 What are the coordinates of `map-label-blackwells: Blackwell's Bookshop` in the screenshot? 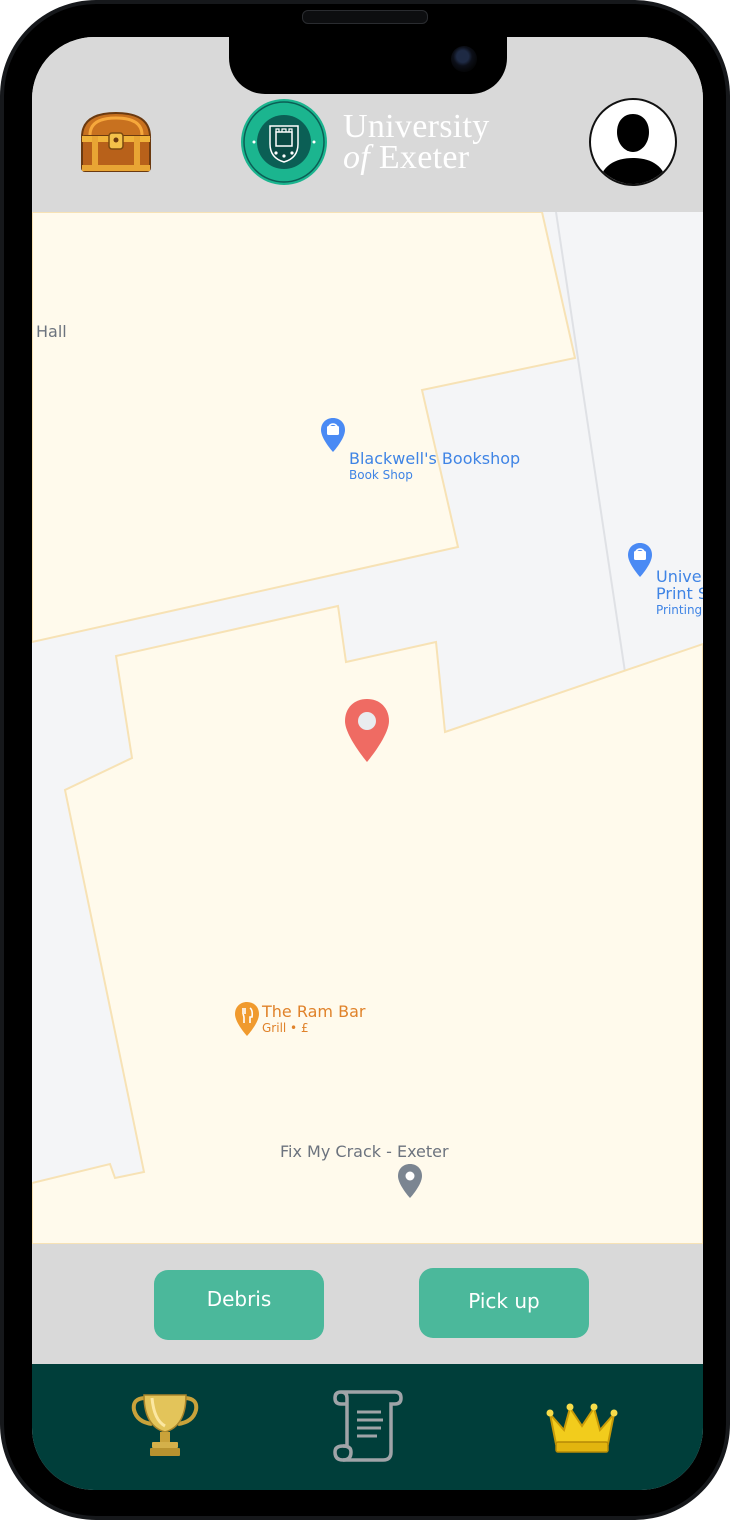 It's located at (435, 458).